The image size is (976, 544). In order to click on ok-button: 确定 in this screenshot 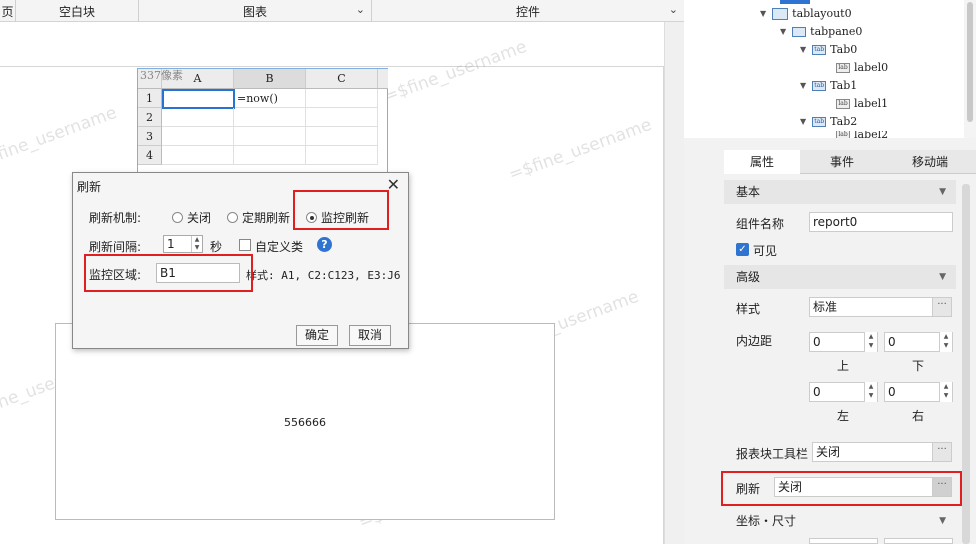, I will do `click(317, 335)`.